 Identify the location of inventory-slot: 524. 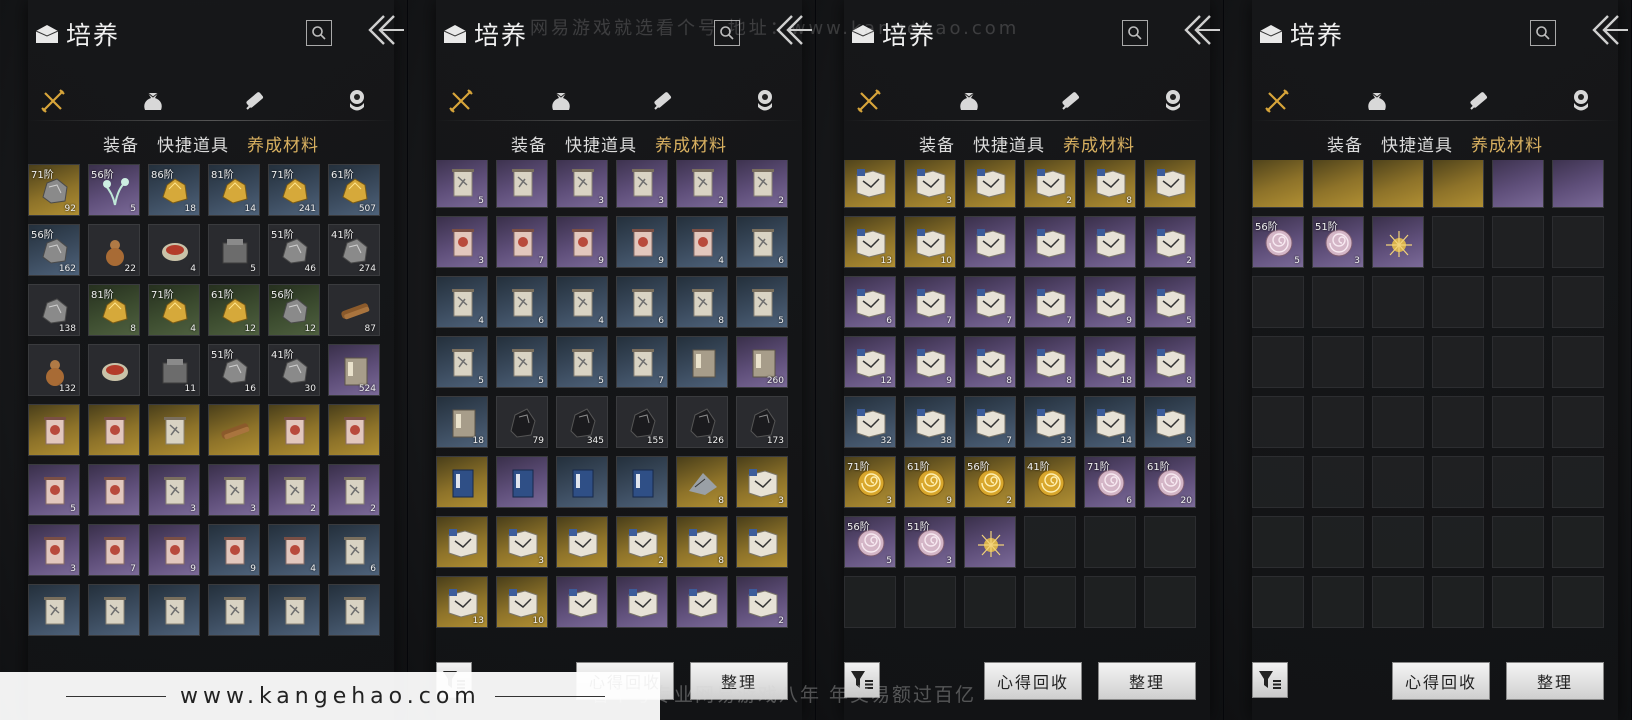
(354, 370).